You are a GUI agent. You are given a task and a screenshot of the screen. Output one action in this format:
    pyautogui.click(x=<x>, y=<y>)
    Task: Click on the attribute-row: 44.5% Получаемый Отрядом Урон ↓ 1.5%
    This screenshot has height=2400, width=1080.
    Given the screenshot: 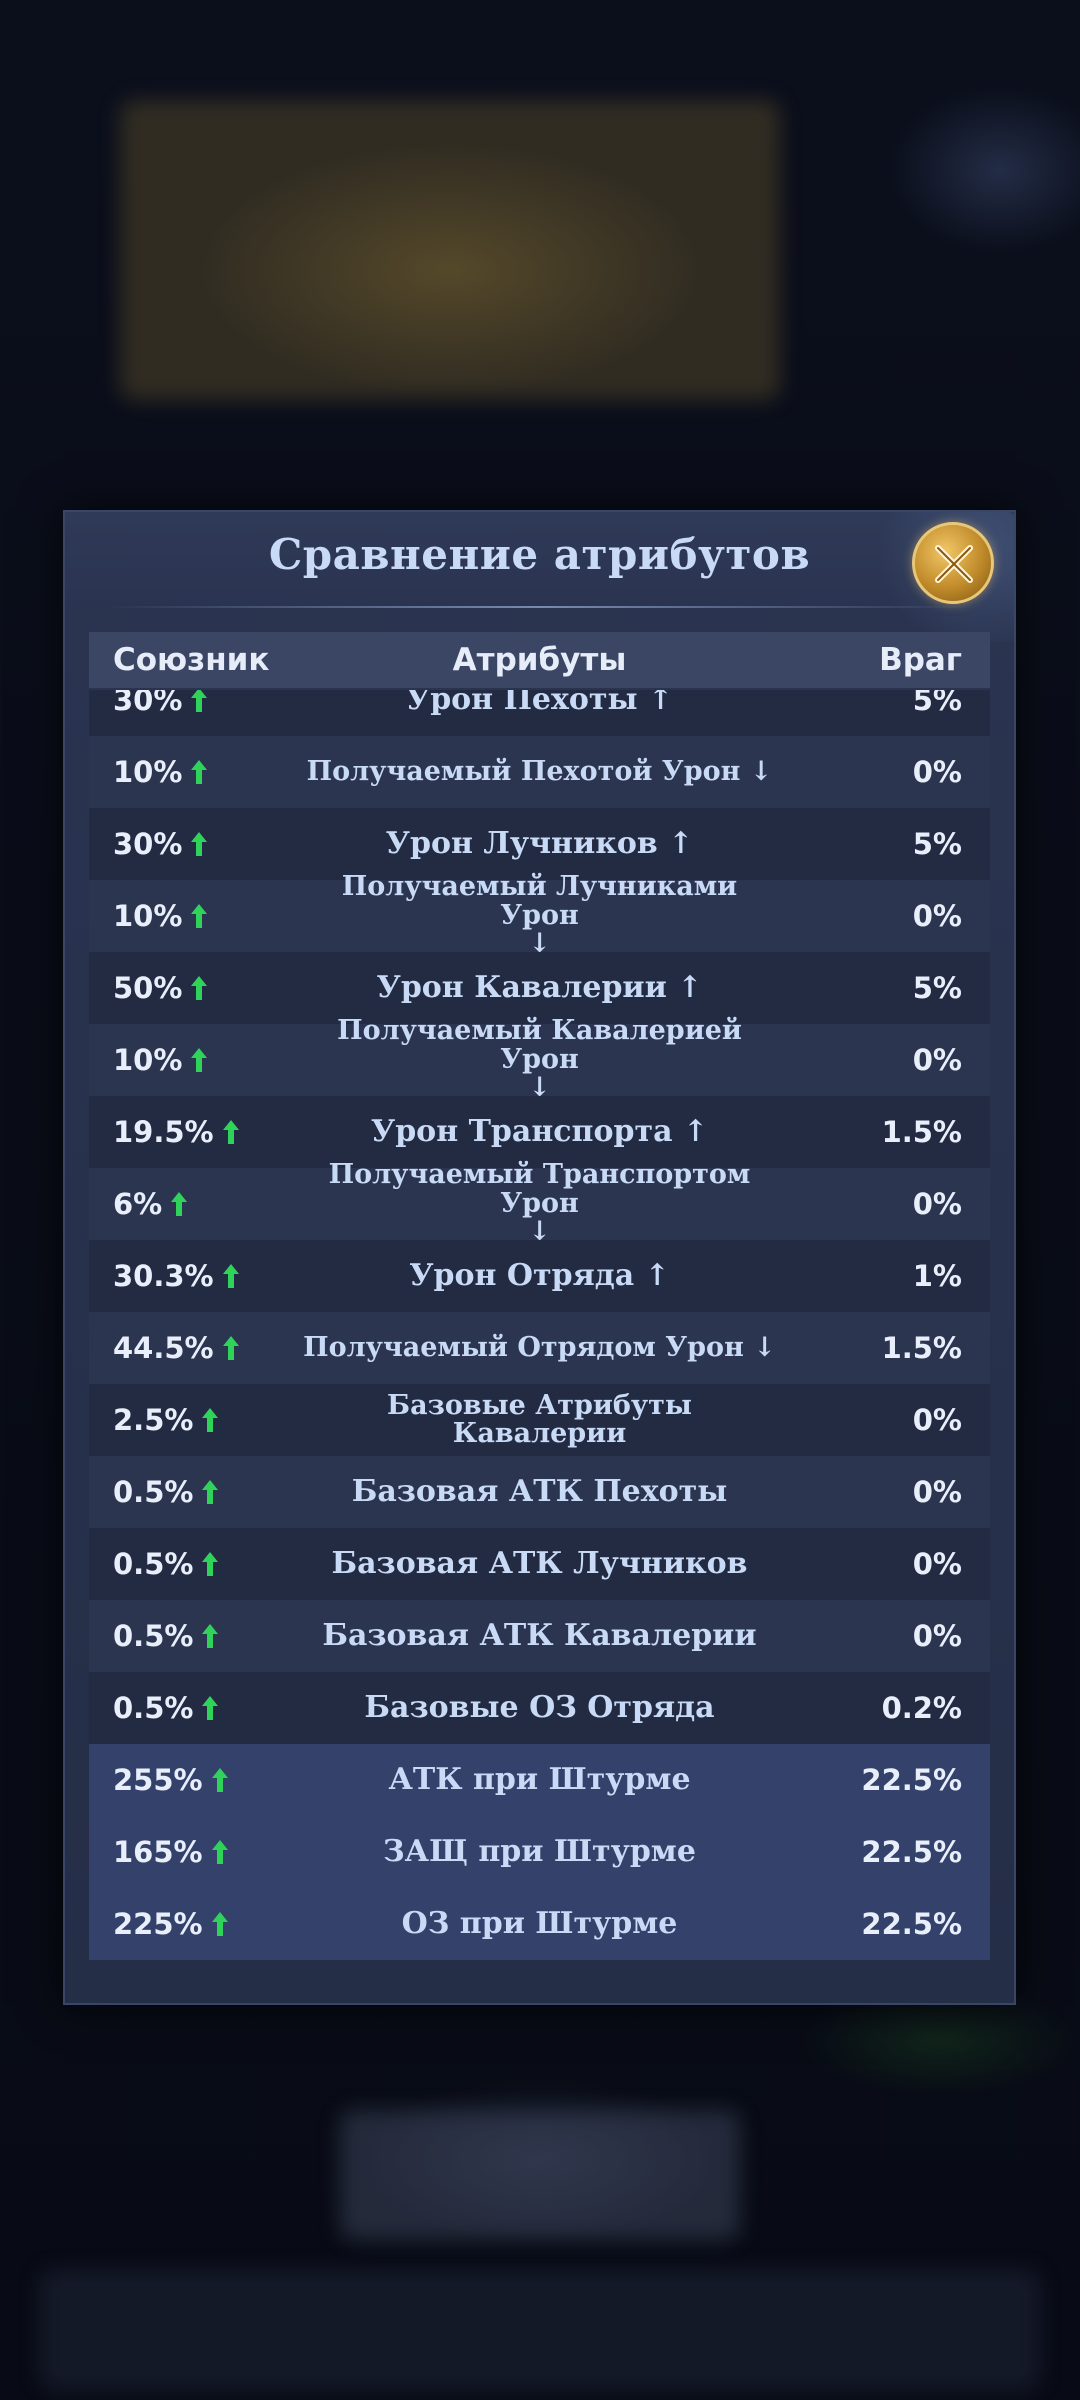 What is the action you would take?
    pyautogui.click(x=539, y=1348)
    